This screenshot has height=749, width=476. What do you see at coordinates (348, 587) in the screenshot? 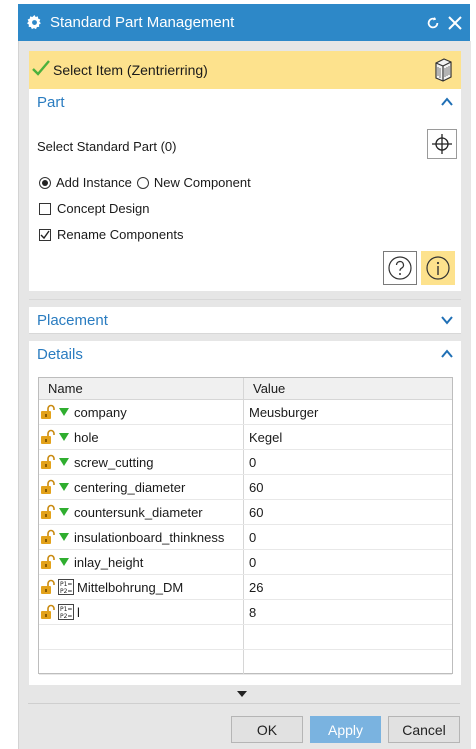
I see `value-cell: 26` at bounding box center [348, 587].